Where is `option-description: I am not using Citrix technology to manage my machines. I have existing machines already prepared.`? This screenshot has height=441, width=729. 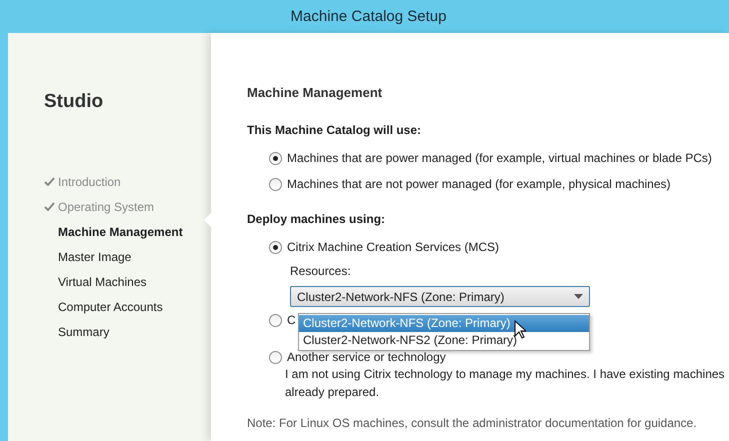
option-description: I am not using Citrix technology to manage my machines. I have existing machines already prepared. is located at coordinates (505, 383).